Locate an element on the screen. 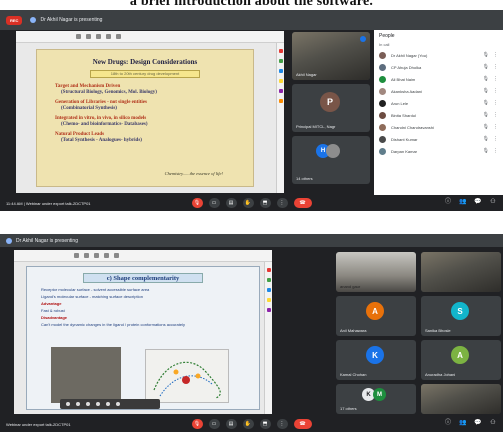 The width and height of the screenshot is (503, 432). participant-tile: Akhil Nagar is located at coordinates (331, 56).